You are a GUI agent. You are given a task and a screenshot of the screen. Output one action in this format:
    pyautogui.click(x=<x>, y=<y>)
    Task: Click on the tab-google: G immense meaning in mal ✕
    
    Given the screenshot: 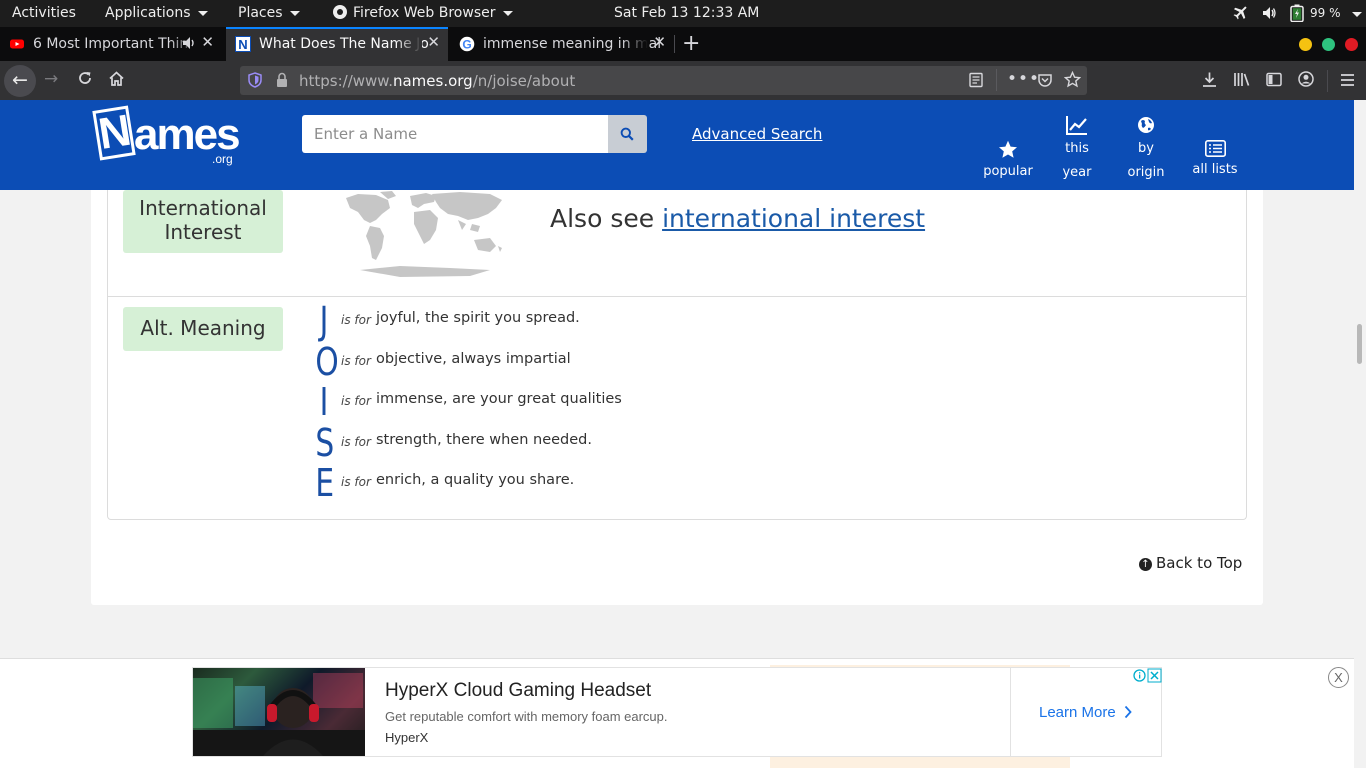 What is the action you would take?
    pyautogui.click(x=562, y=44)
    